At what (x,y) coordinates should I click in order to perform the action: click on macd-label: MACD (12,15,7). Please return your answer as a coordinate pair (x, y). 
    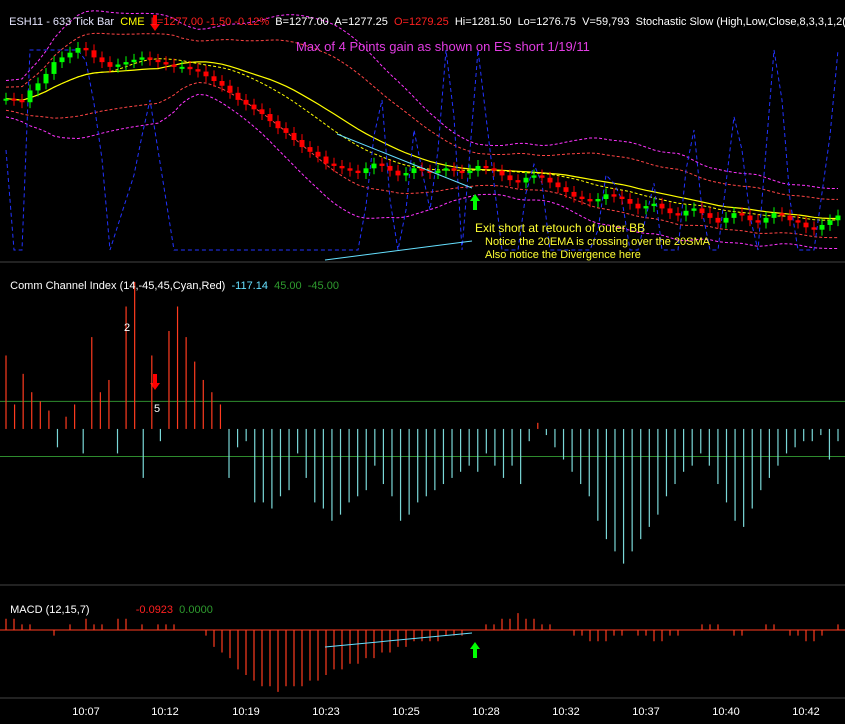
    Looking at the image, I should click on (50, 610).